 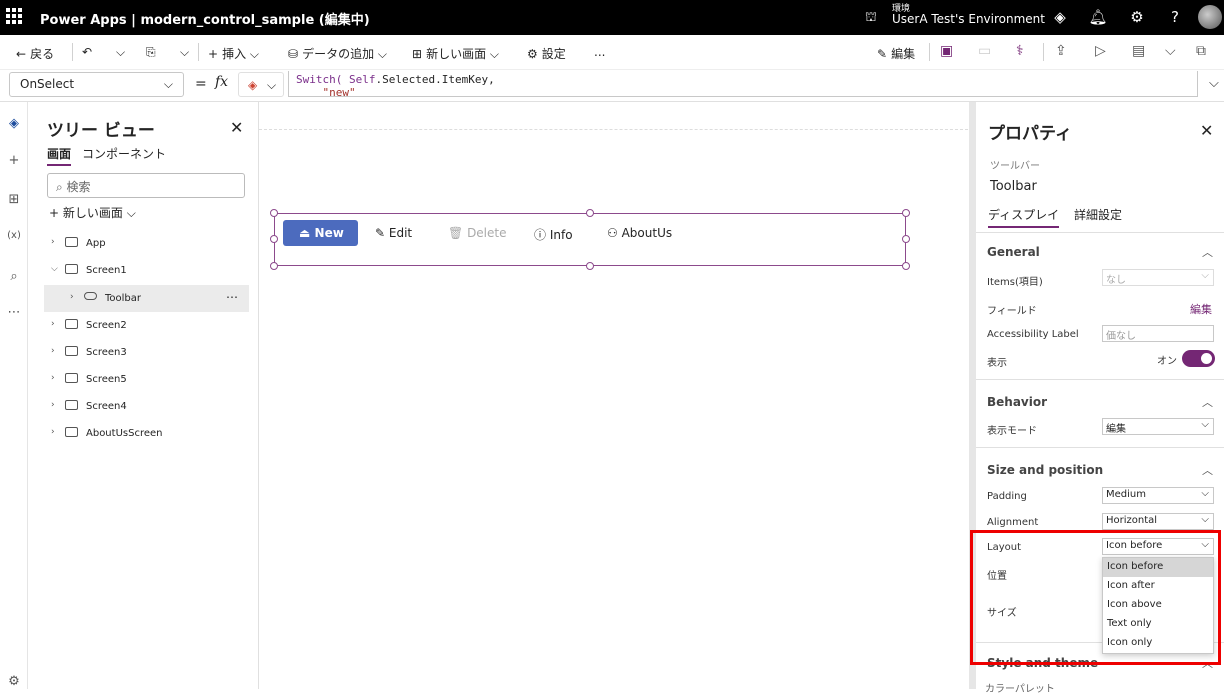 I want to click on tree-item-screen5: › Screen5, so click(x=146, y=379).